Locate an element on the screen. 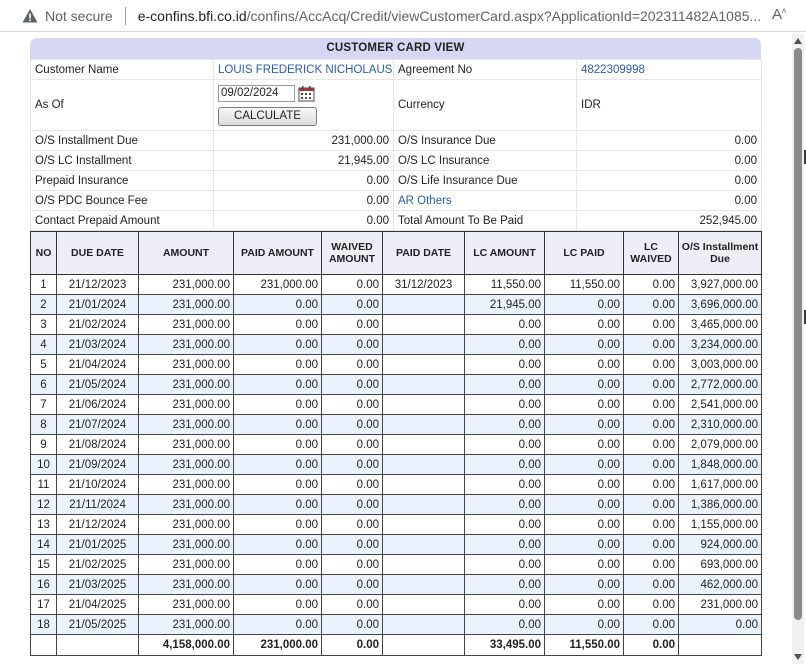 The height and width of the screenshot is (669, 806). schedule-header-cell: PAID AMOUNT is located at coordinates (277, 253).